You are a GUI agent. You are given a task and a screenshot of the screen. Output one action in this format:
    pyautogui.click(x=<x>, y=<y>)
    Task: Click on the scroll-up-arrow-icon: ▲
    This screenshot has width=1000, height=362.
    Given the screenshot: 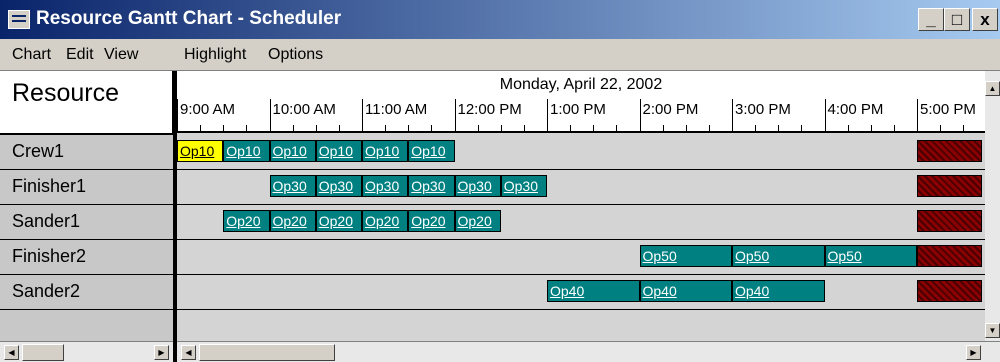 What is the action you would take?
    pyautogui.click(x=992, y=88)
    